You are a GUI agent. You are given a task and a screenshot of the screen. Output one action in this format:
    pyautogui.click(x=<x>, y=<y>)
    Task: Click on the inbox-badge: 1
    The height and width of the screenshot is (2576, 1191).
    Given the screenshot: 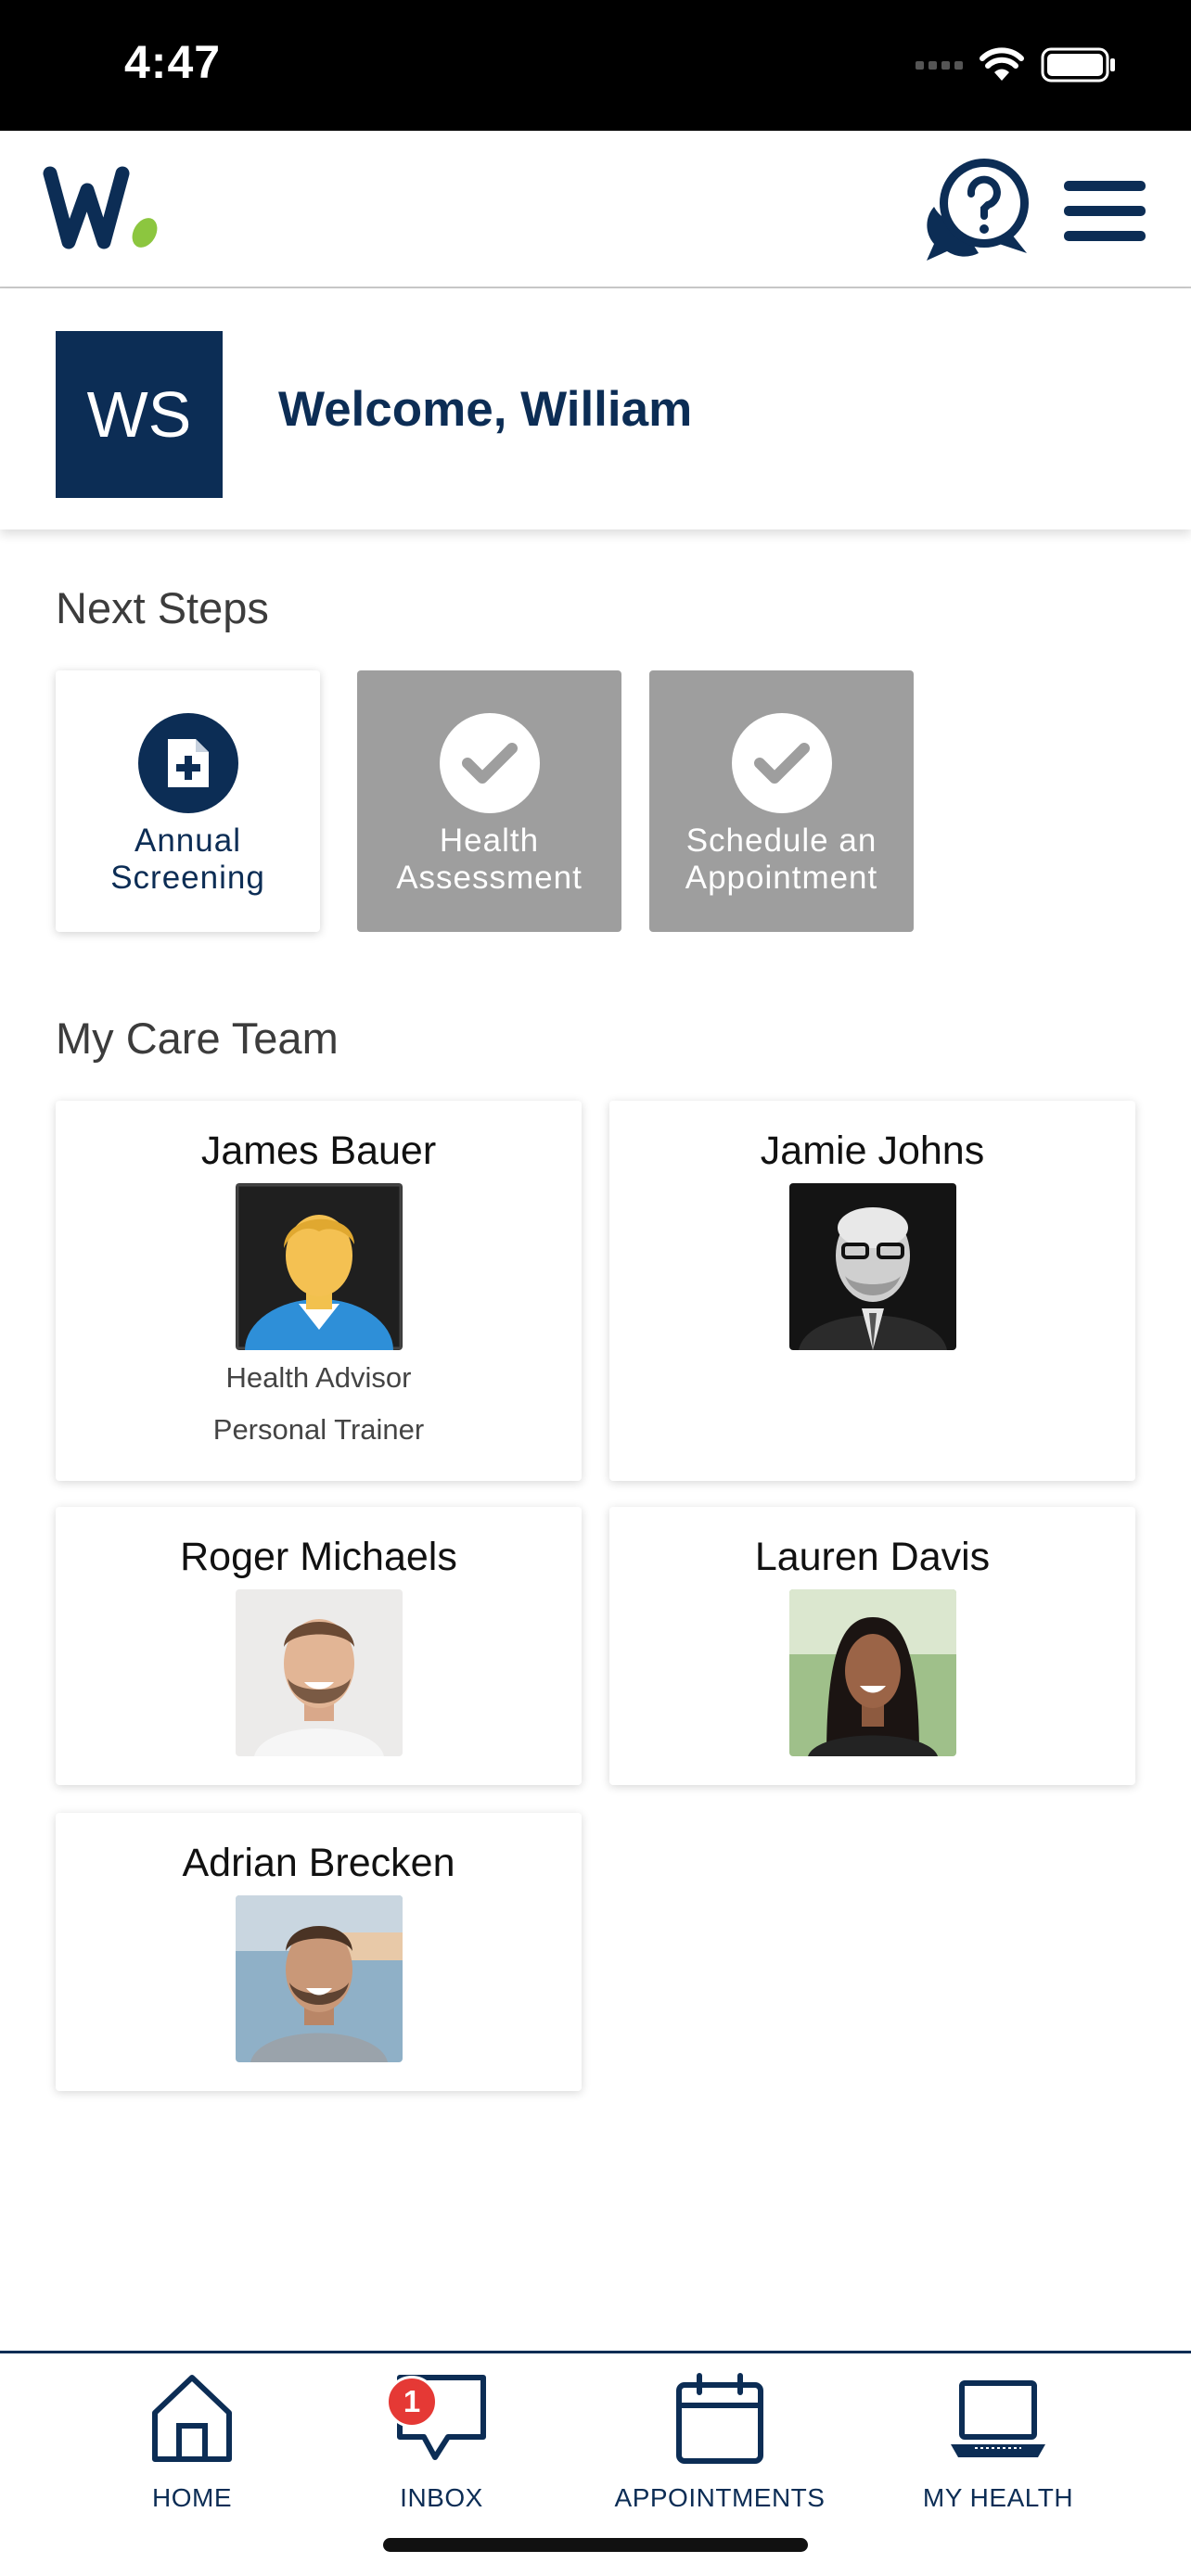 What is the action you would take?
    pyautogui.click(x=412, y=2402)
    